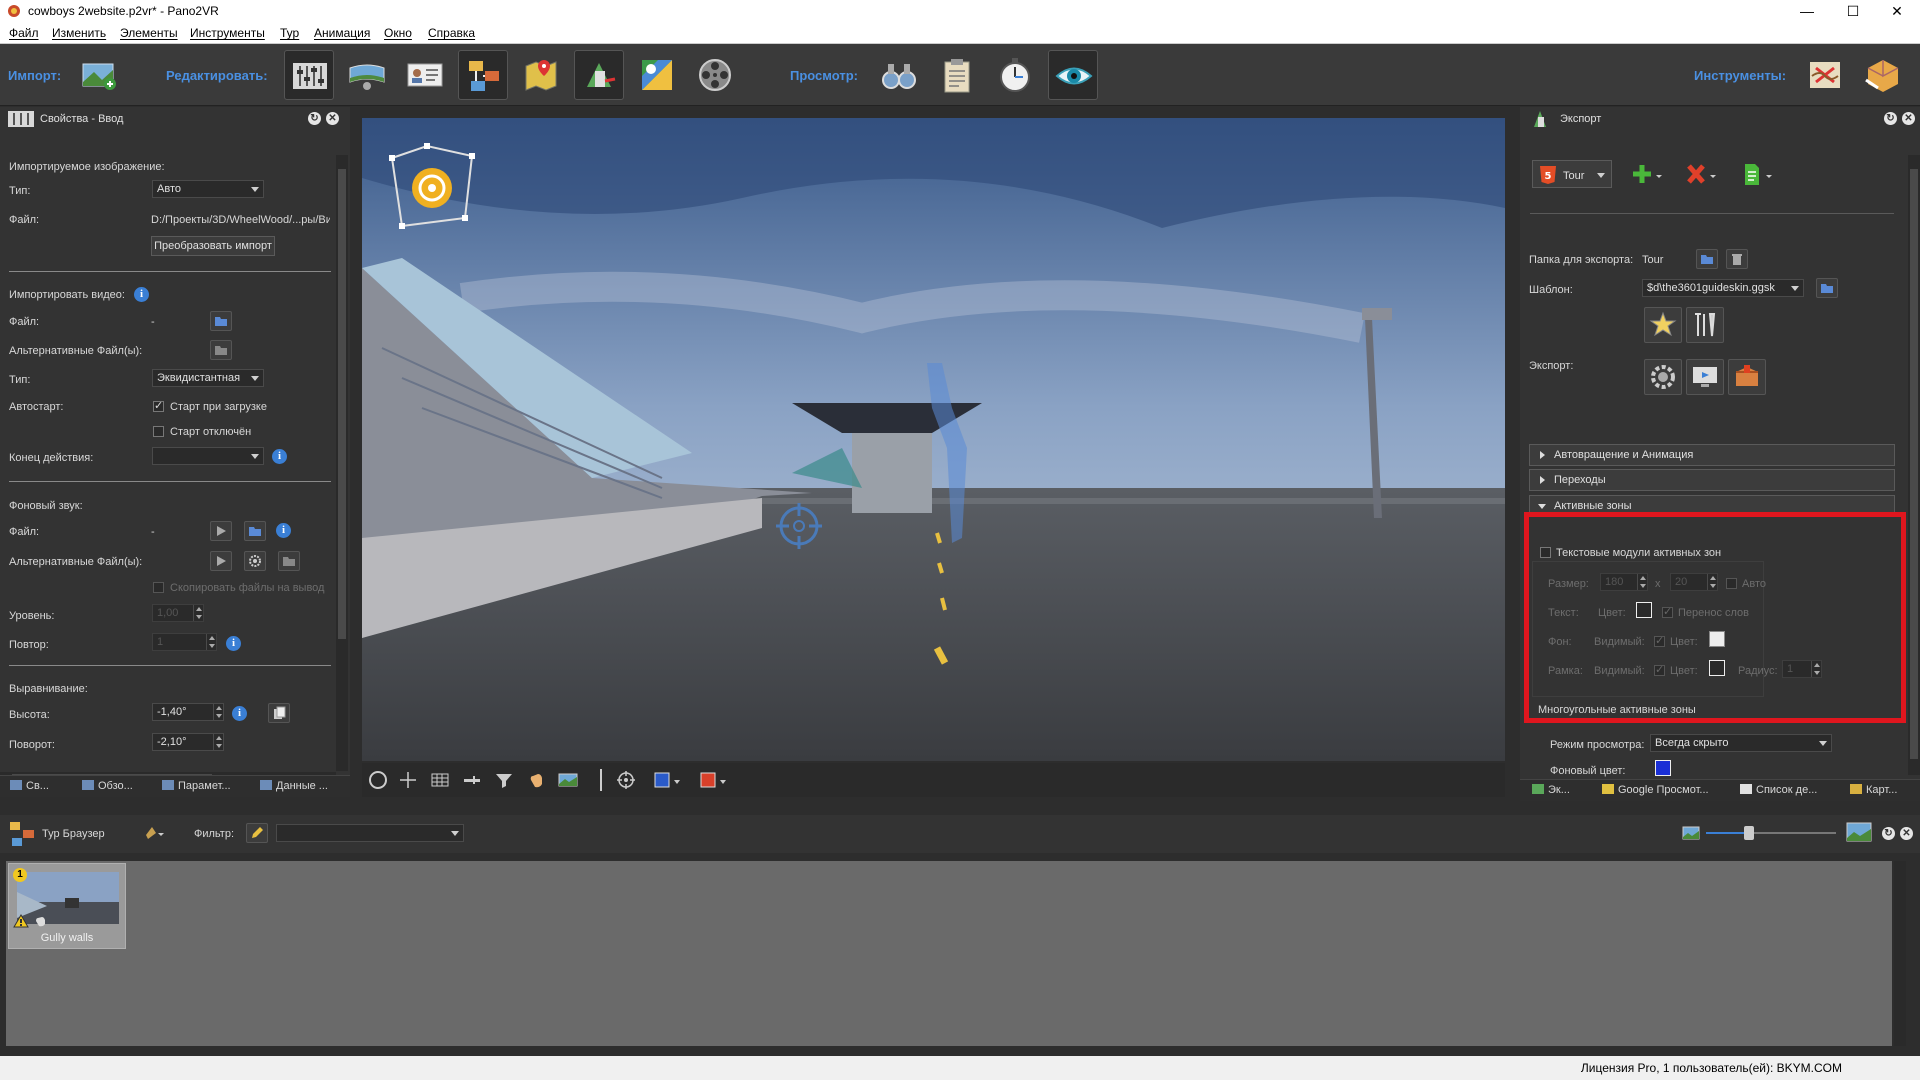  What do you see at coordinates (1705, 325) in the screenshot?
I see `template-edit-button` at bounding box center [1705, 325].